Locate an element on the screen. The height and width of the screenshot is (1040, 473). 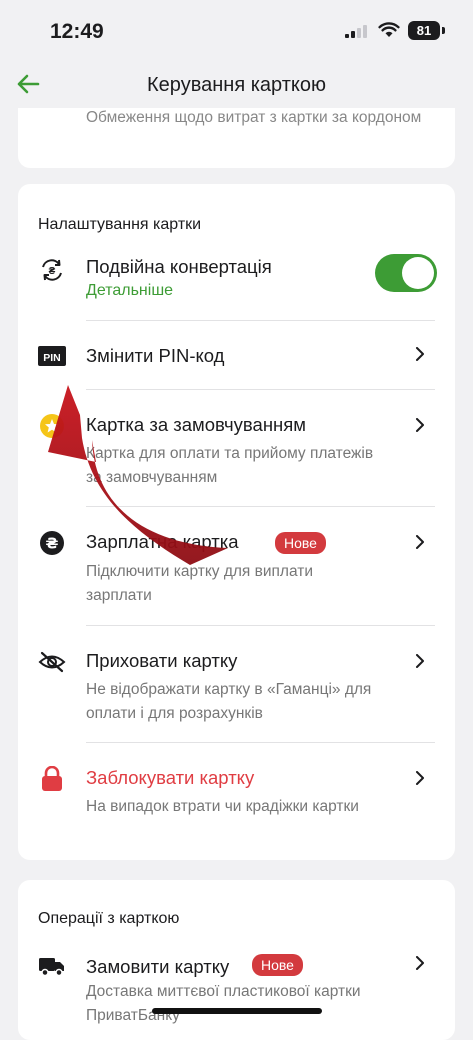
double-conversion-title: Подвійна конвертація is located at coordinates (179, 266).